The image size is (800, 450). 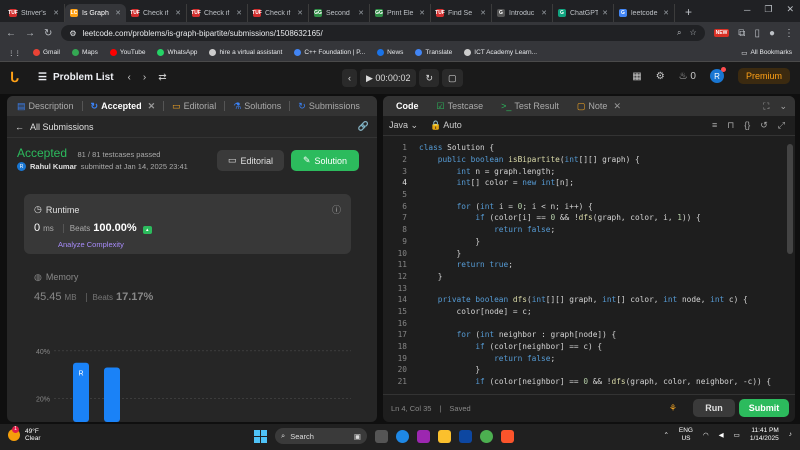 I want to click on premium-button: Premium, so click(x=763, y=76).